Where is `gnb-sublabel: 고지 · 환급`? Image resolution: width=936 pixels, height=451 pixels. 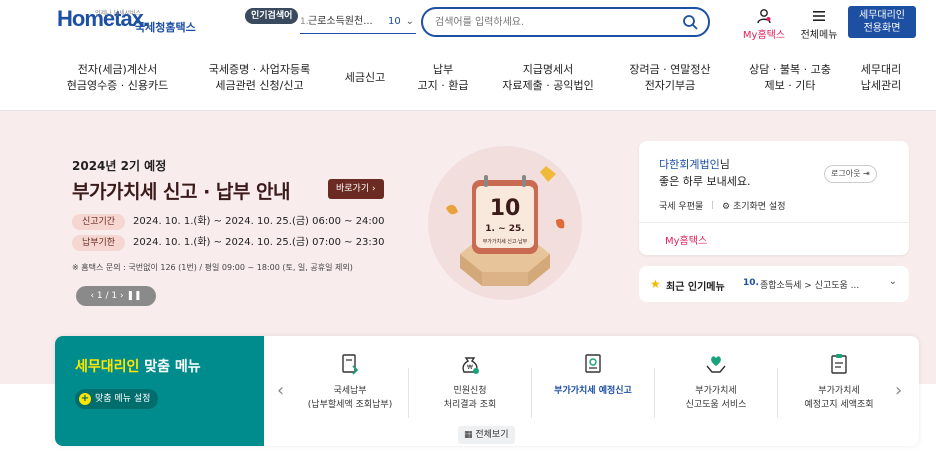 gnb-sublabel: 고지 · 환급 is located at coordinates (443, 85).